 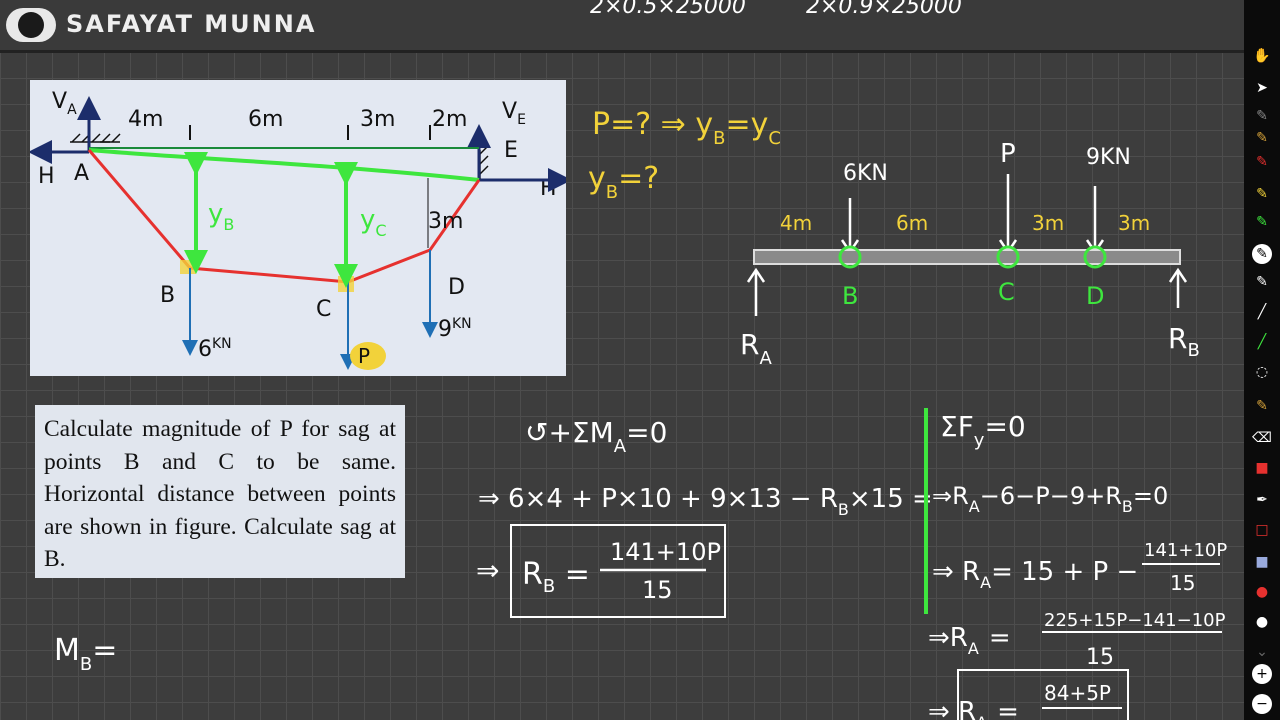 What do you see at coordinates (364, 356) in the screenshot?
I see `load-c-label: P` at bounding box center [364, 356].